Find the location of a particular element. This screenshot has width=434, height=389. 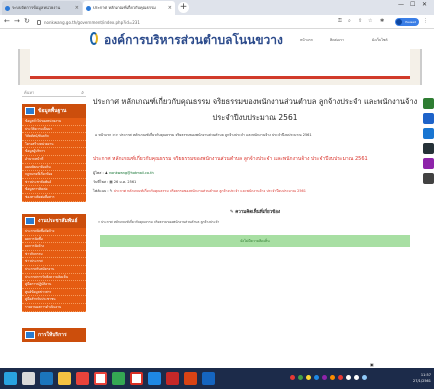

browser-tab-active: ประกาศ หลักเกณฑ์เกี่ยวกับคุณธรรม × is located at coordinates (129, 8).